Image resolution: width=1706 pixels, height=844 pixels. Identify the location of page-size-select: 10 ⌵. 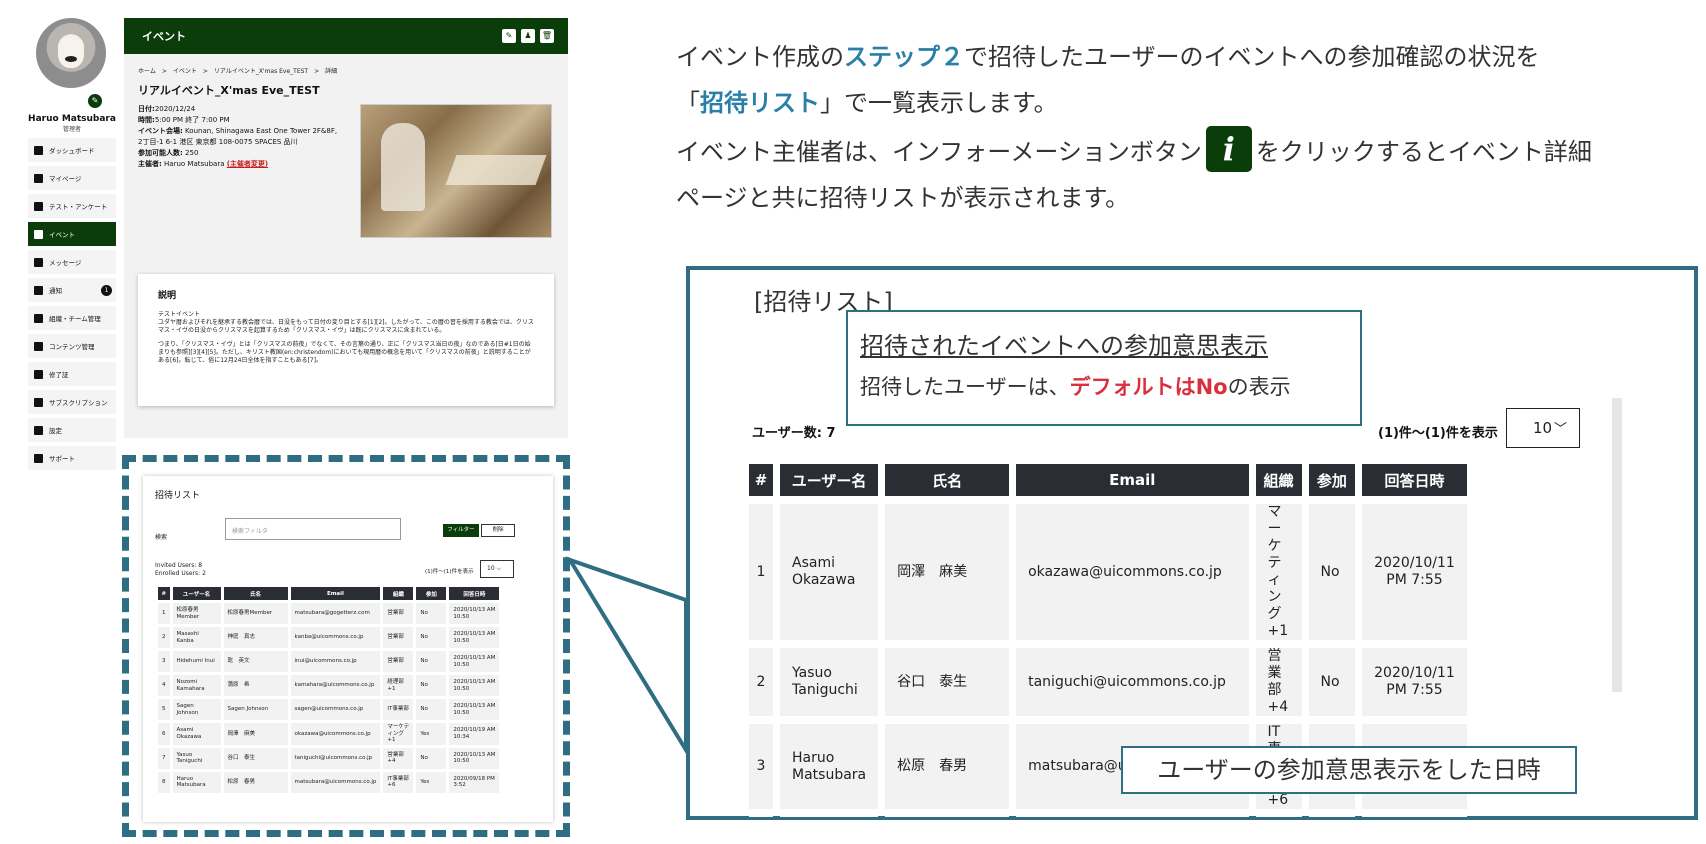
(497, 569).